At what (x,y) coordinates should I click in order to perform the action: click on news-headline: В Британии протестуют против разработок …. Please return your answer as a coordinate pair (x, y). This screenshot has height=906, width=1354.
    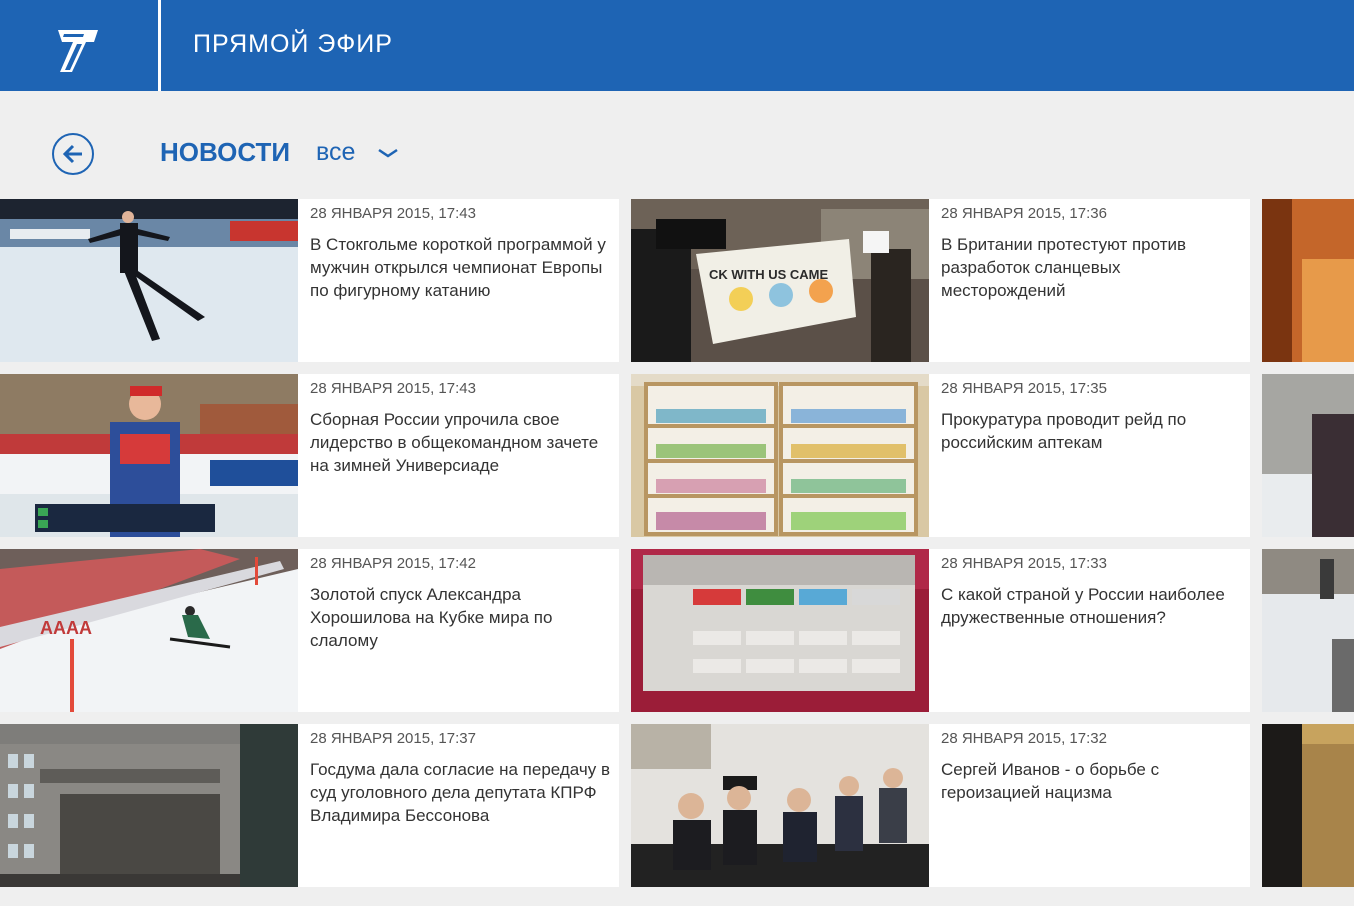
    Looking at the image, I should click on (1064, 267).